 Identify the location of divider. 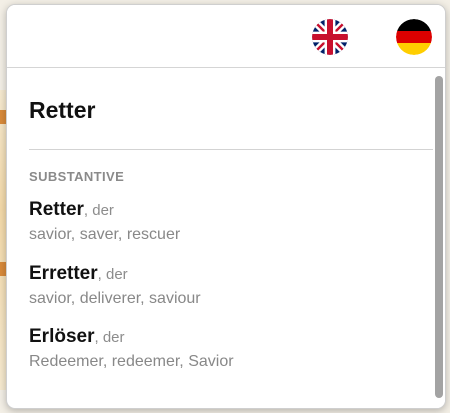
(231, 149).